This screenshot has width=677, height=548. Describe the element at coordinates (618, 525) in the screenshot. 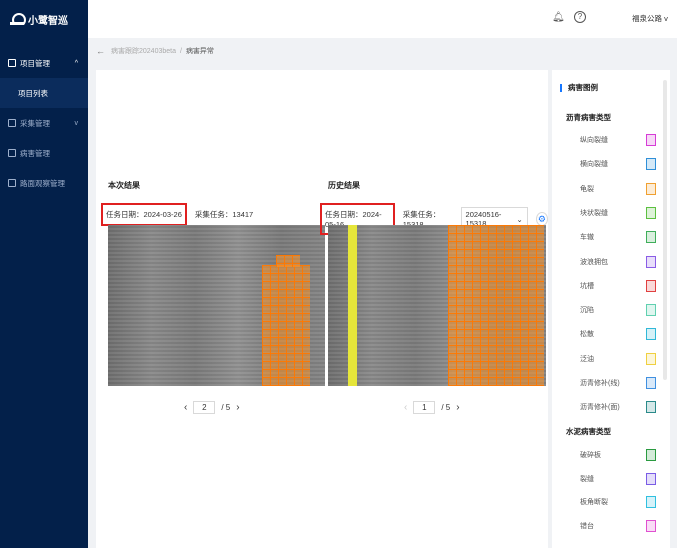

I see `legend-item: 错台` at that location.